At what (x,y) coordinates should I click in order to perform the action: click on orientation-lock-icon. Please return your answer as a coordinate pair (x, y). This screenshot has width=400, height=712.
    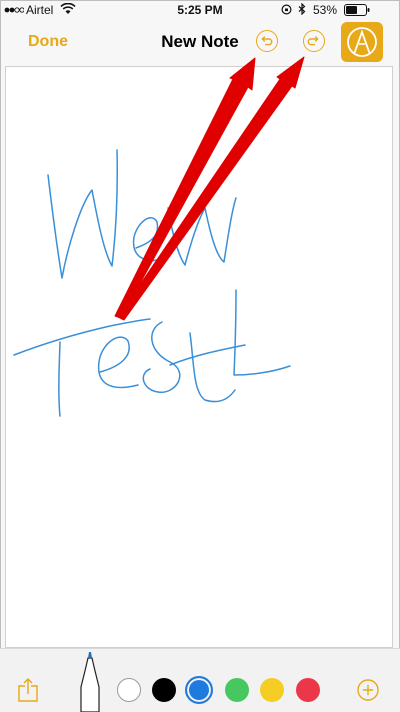
    Looking at the image, I should click on (286, 9).